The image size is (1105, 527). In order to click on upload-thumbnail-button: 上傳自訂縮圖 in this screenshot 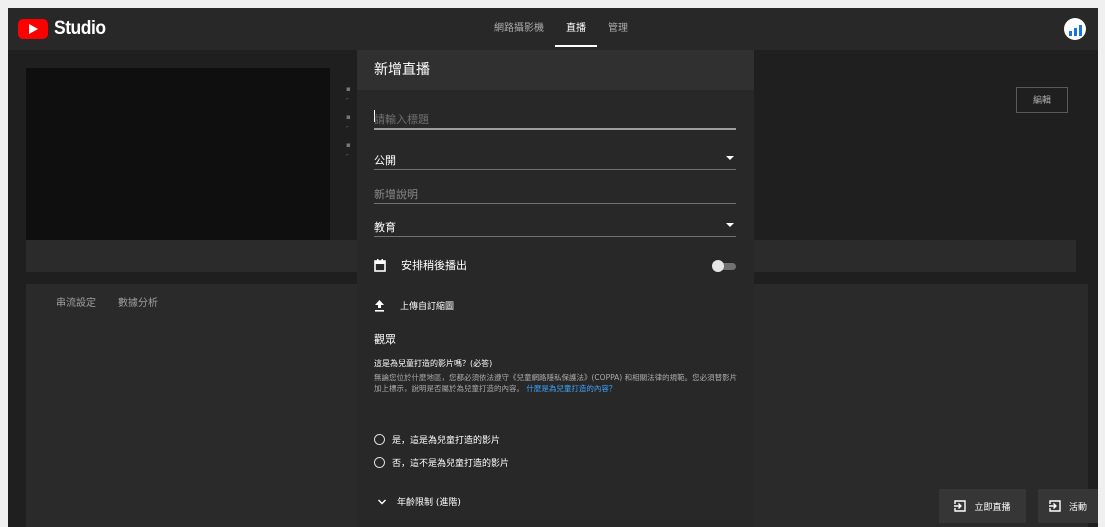, I will do `click(414, 305)`.